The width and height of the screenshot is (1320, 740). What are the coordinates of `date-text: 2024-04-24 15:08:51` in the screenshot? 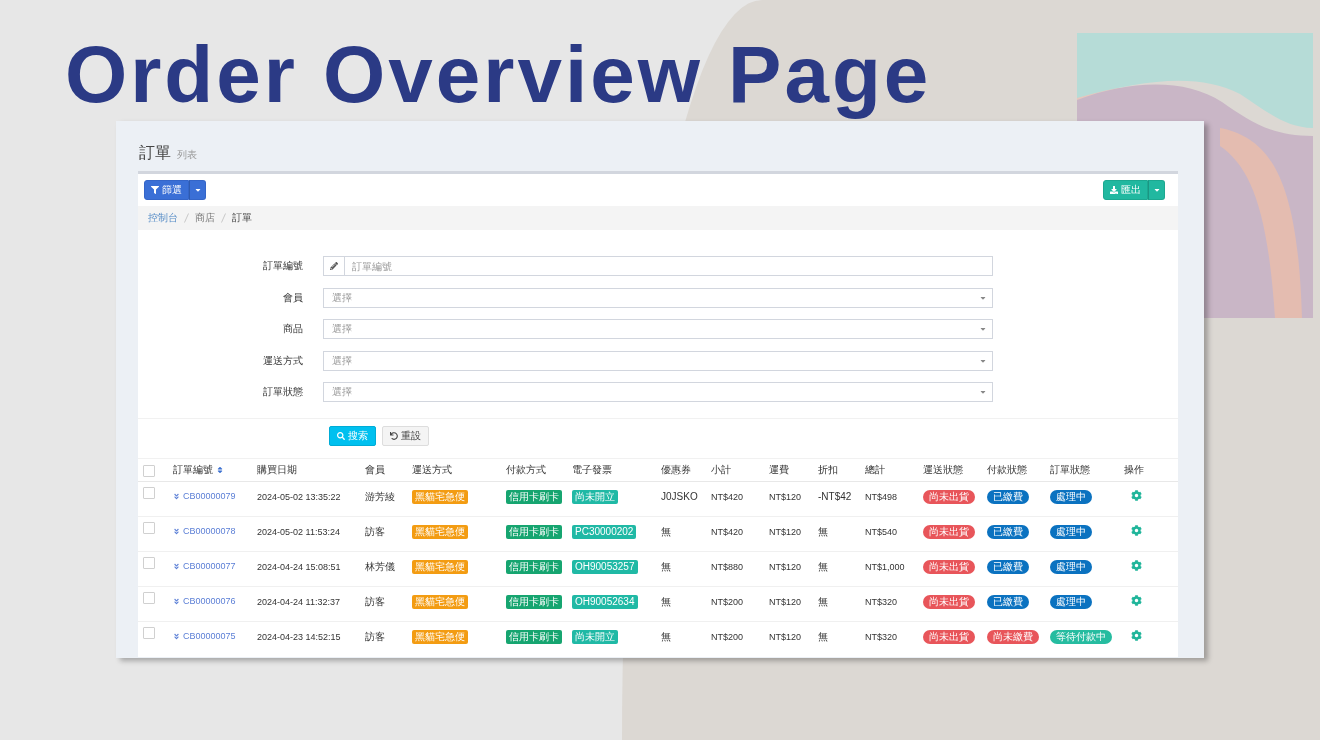 It's located at (299, 567).